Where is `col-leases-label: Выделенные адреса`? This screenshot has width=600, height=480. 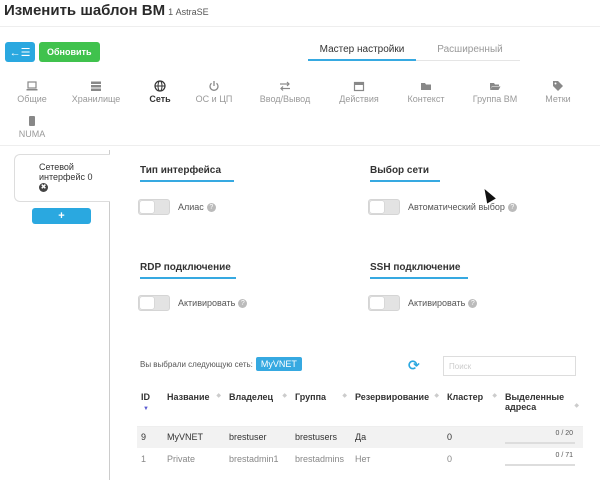
col-leases-label: Выделенные адреса is located at coordinates (535, 402).